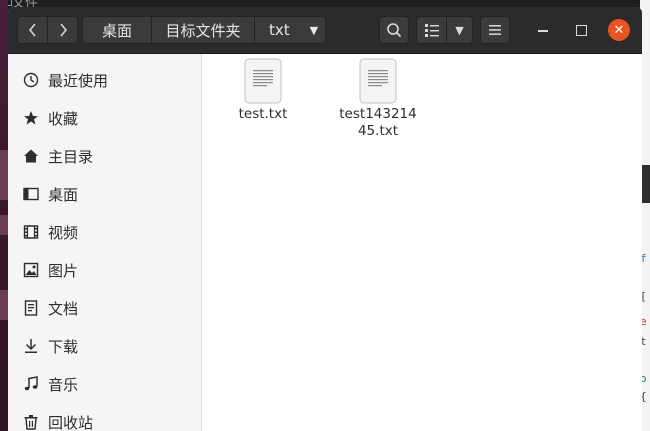 This screenshot has width=650, height=431. What do you see at coordinates (71, 156) in the screenshot?
I see `sidebar-item-label: 主目录` at bounding box center [71, 156].